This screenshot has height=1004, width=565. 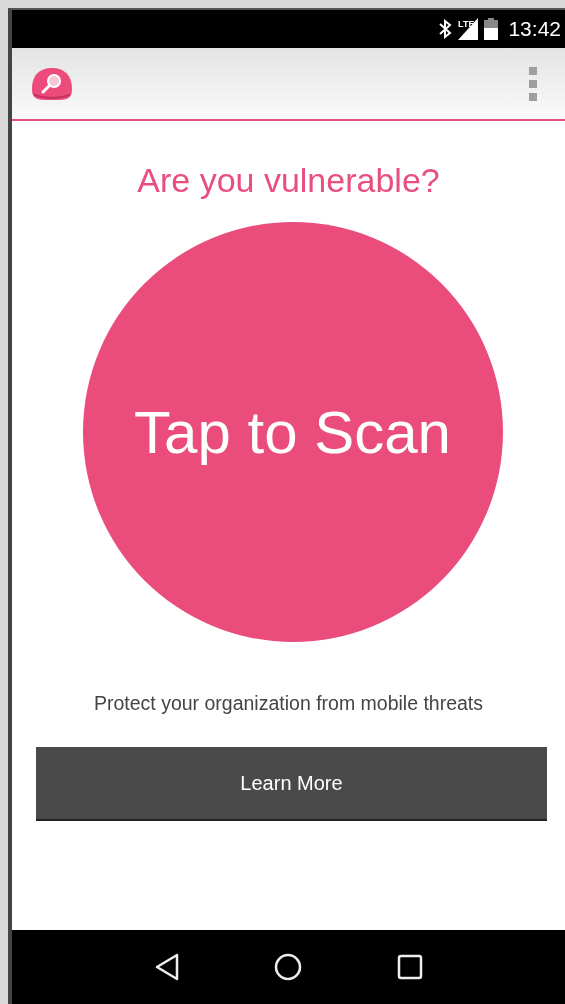 I want to click on home-icon, so click(x=288, y=967).